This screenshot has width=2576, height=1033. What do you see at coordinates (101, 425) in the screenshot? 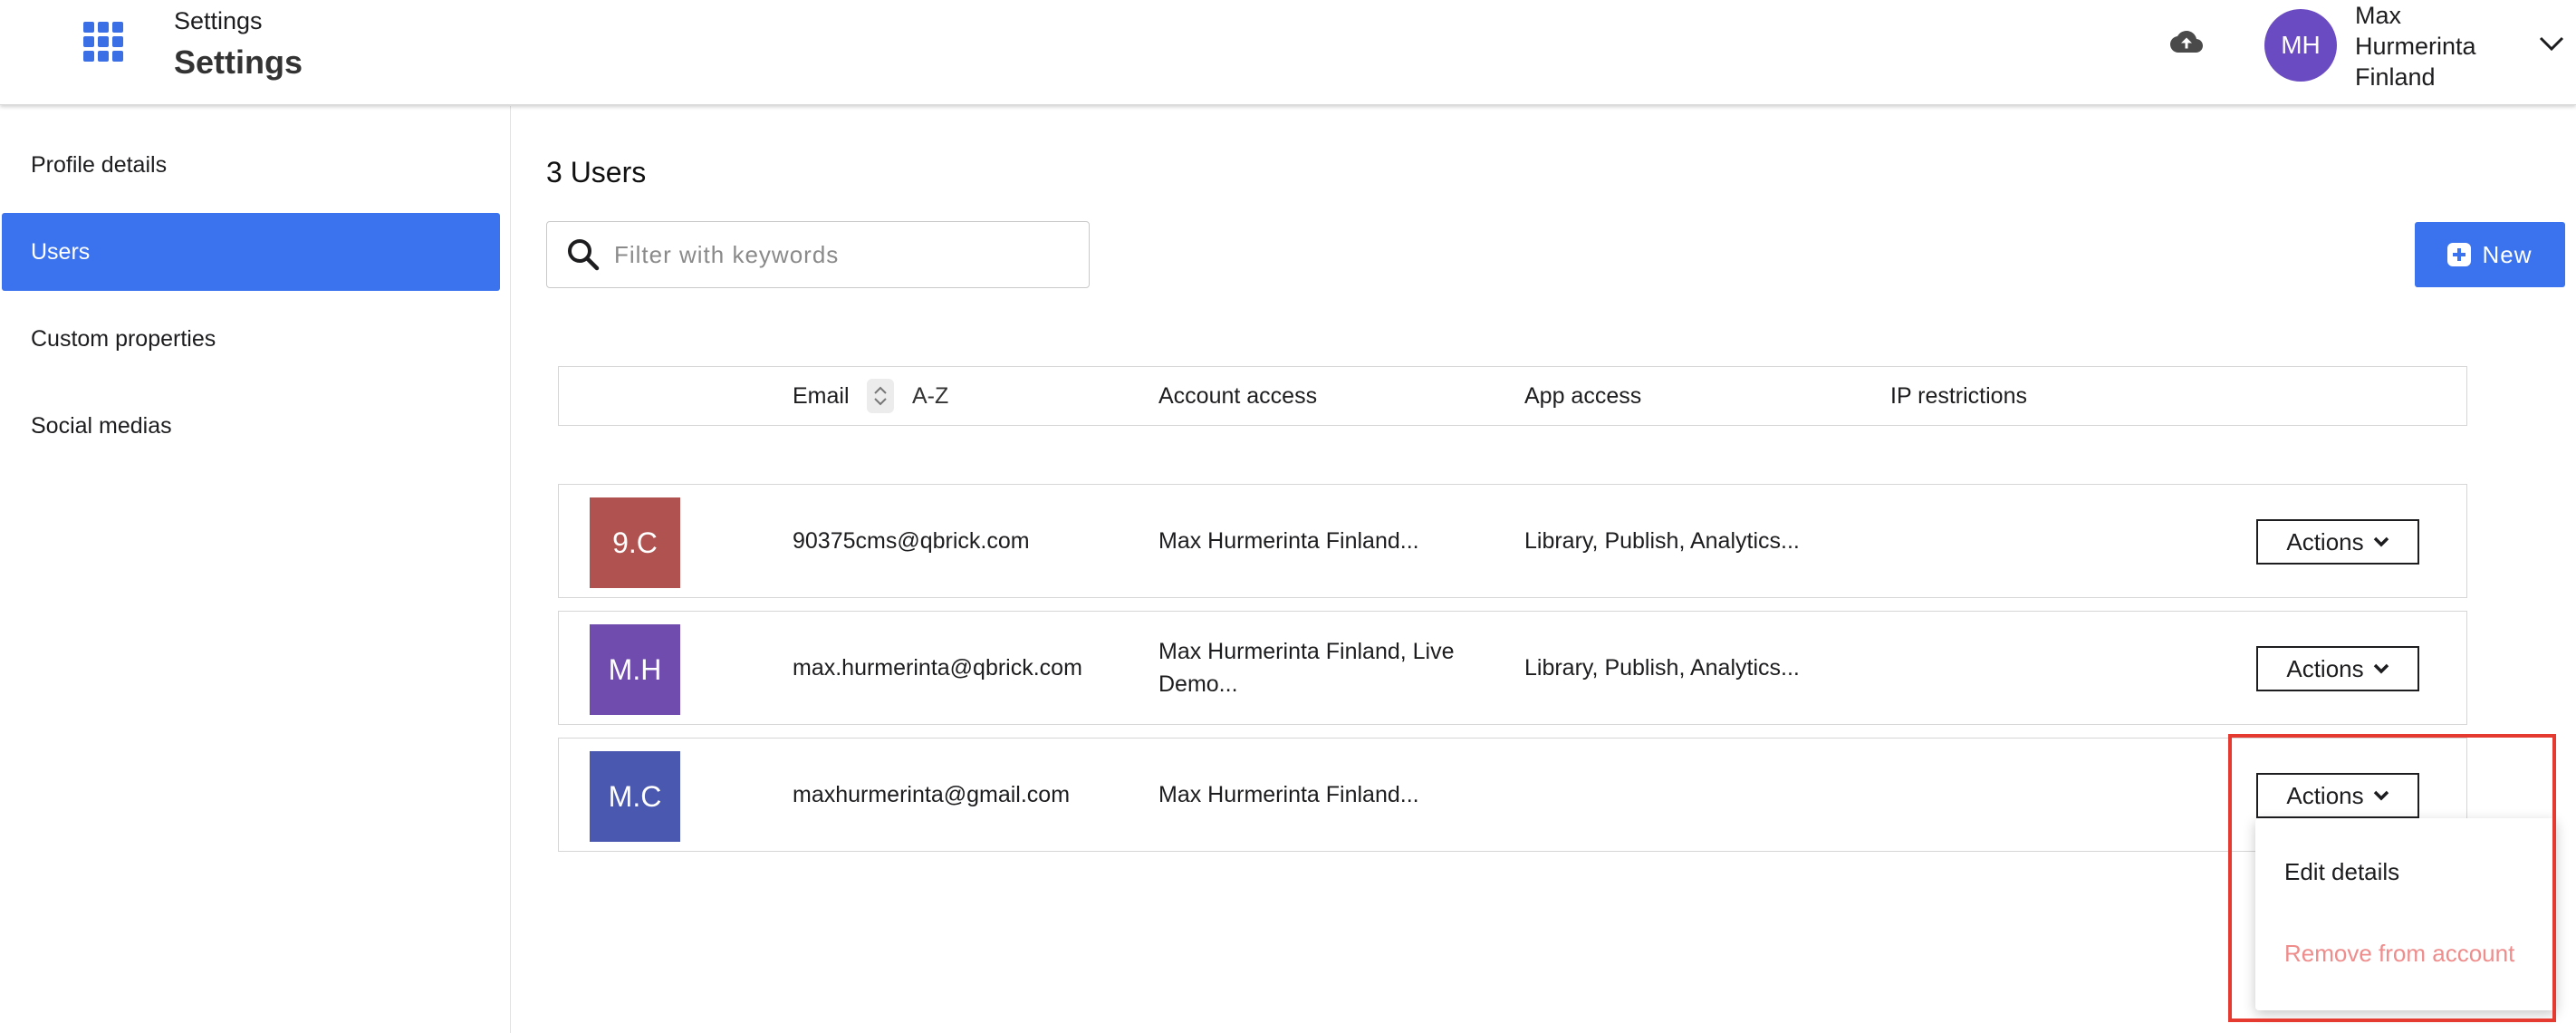
I see `sidebar-item-label: Social medias` at bounding box center [101, 425].